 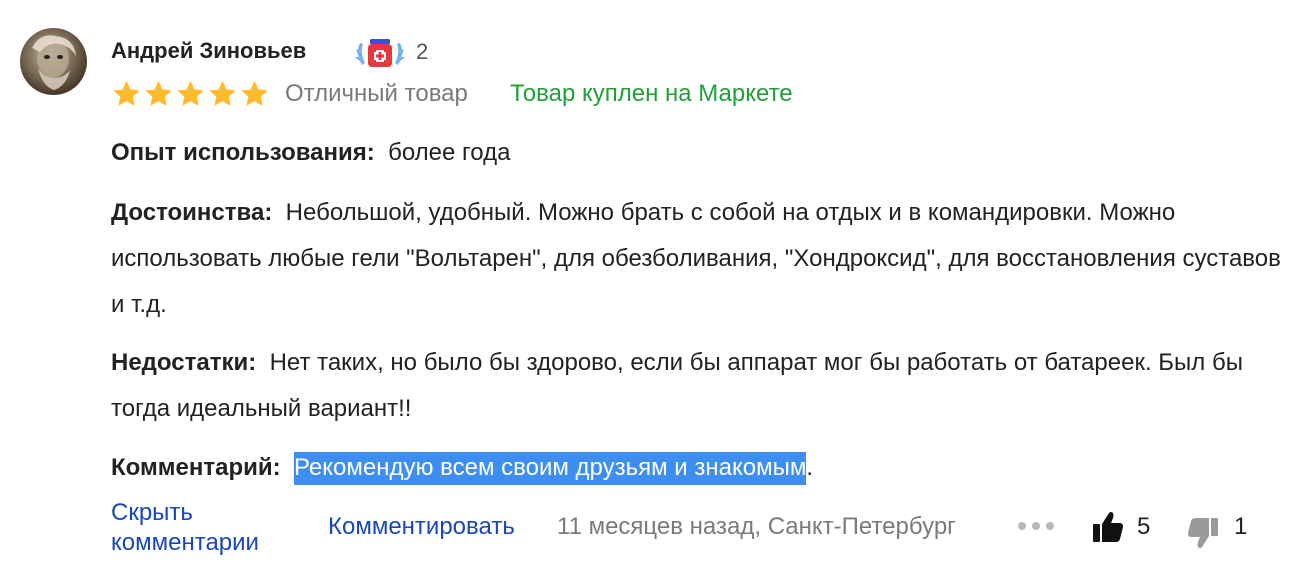 What do you see at coordinates (421, 527) in the screenshot?
I see `comment-button: Комментировать` at bounding box center [421, 527].